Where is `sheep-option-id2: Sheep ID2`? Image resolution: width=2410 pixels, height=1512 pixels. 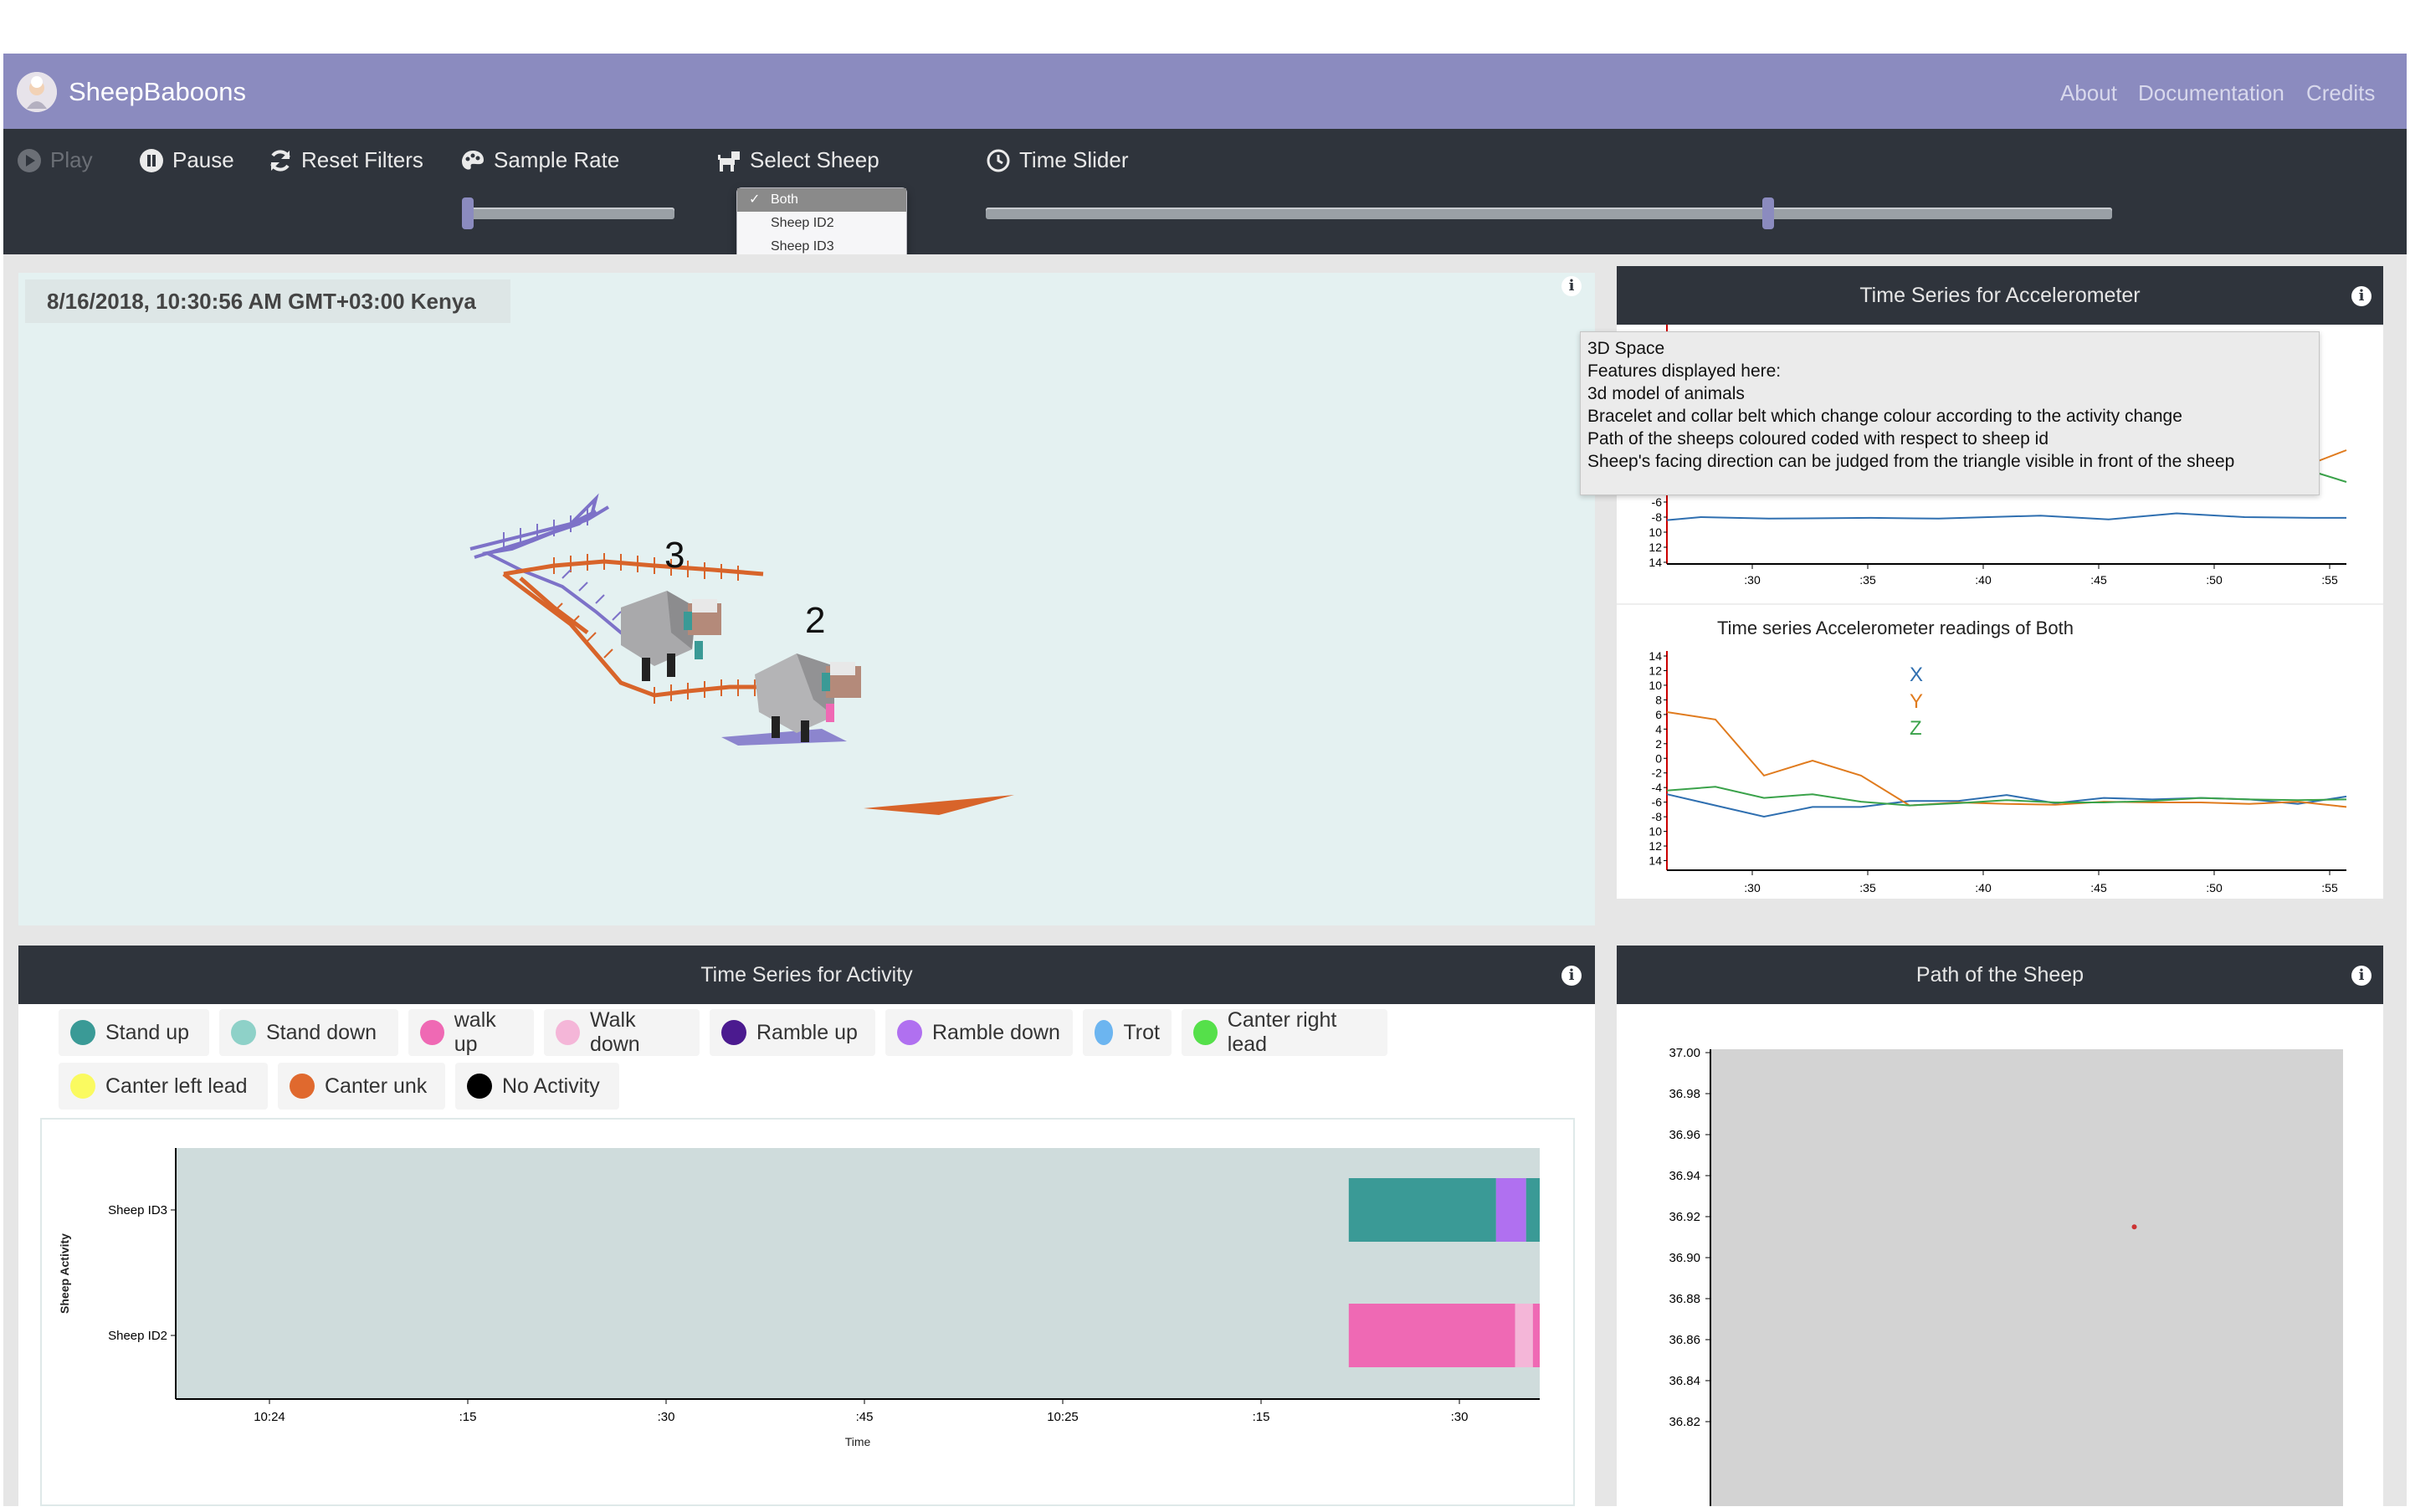 sheep-option-id2: Sheep ID2 is located at coordinates (821, 223).